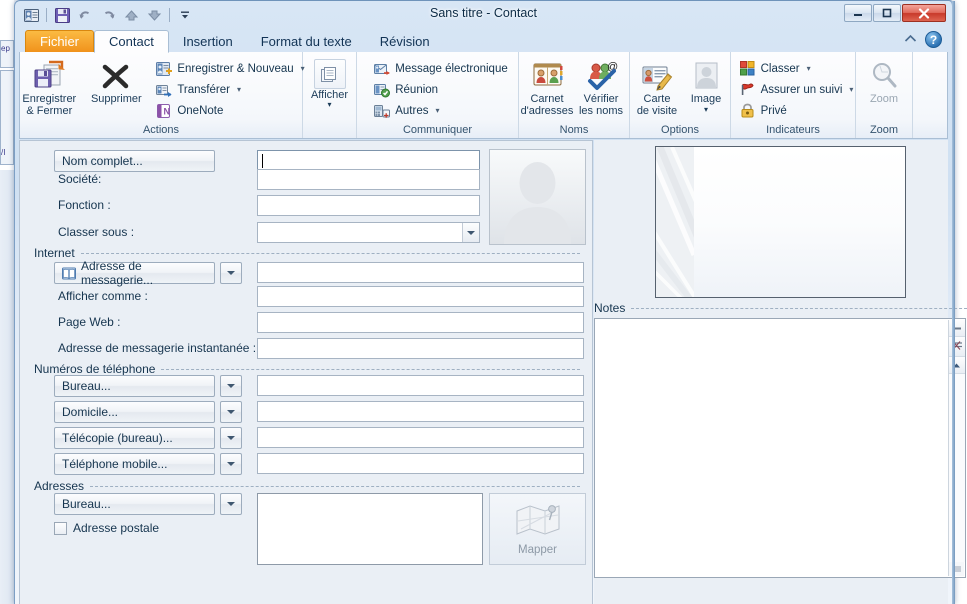  What do you see at coordinates (706, 85) in the screenshot?
I see `picture-button: Image ▾` at bounding box center [706, 85].